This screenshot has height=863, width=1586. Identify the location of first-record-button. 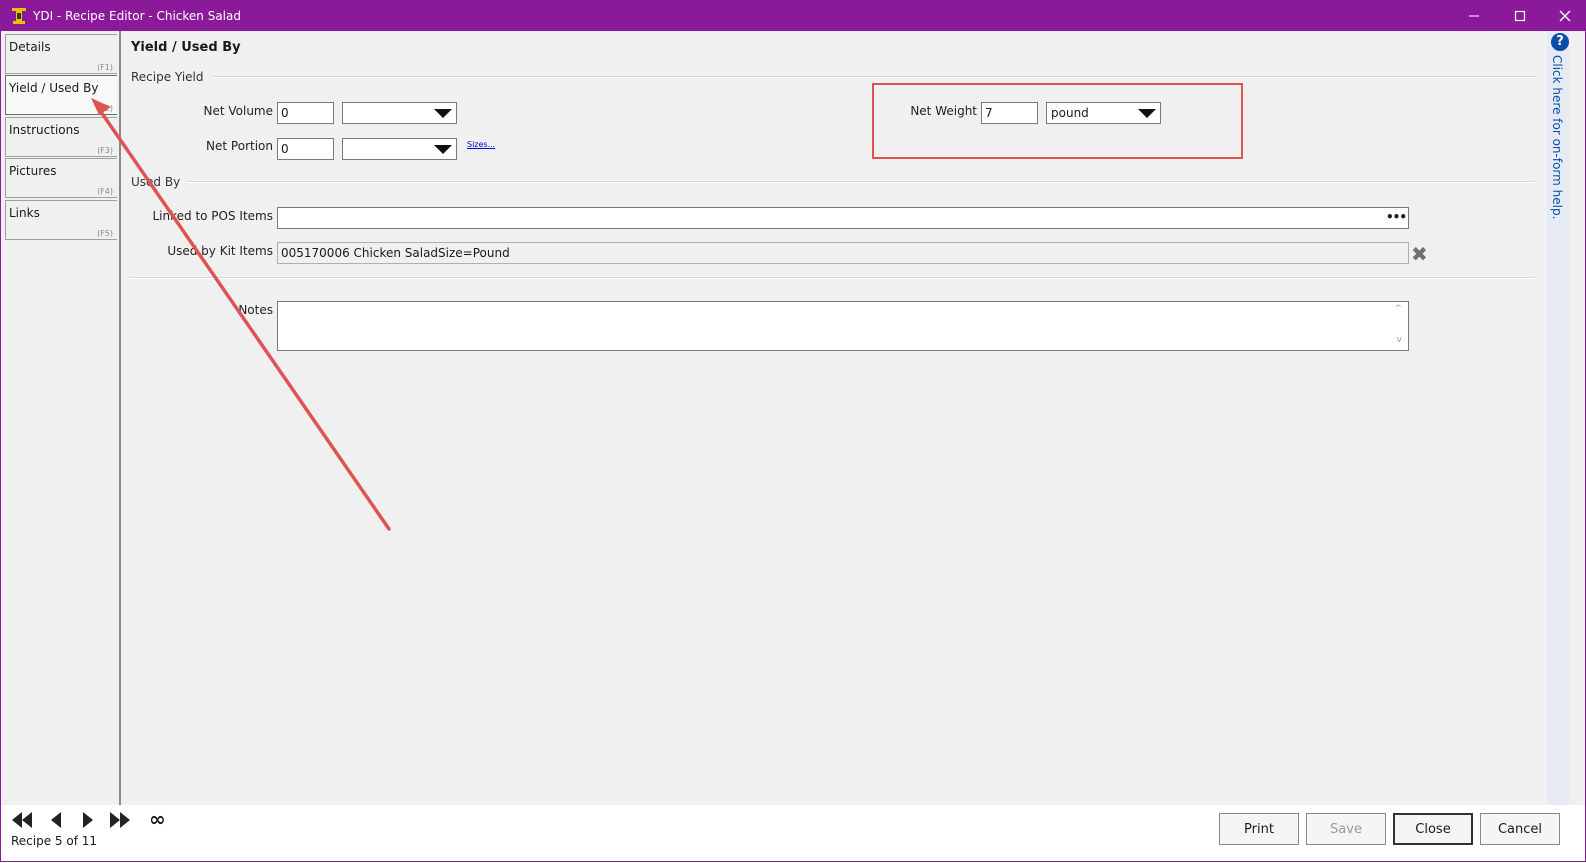
(22, 820).